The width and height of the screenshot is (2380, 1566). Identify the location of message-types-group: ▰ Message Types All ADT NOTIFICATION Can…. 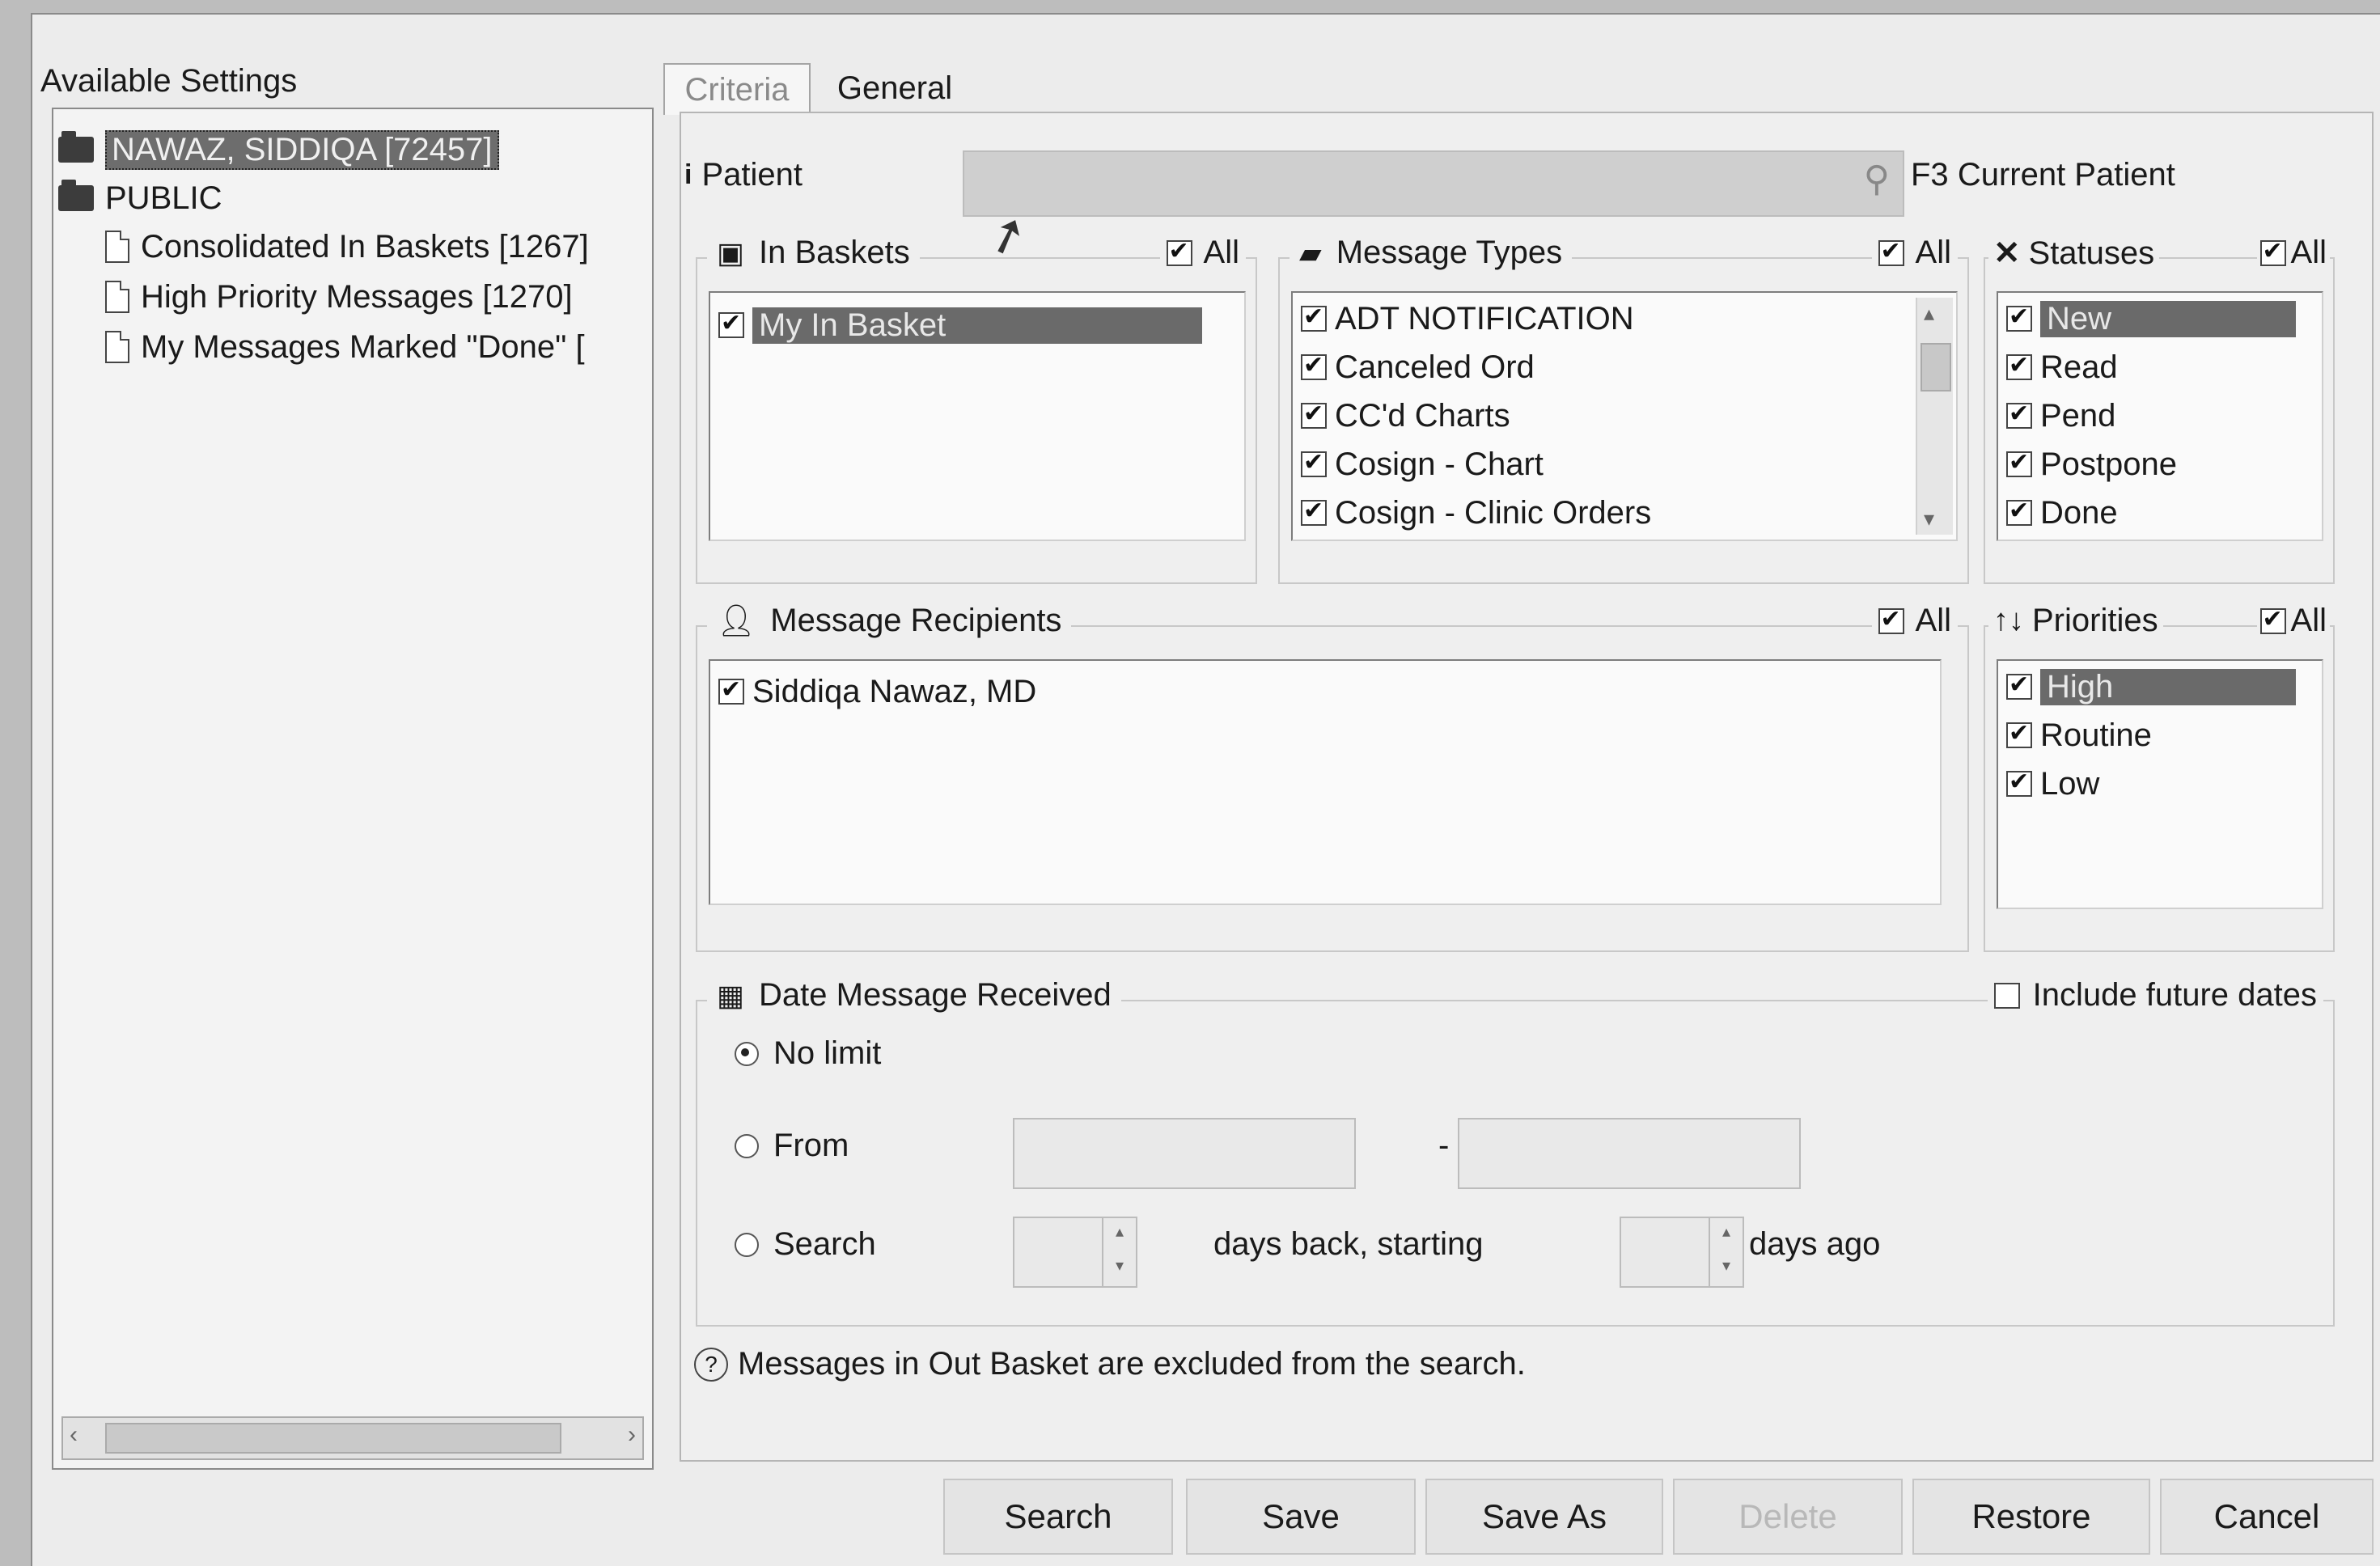
(1623, 410).